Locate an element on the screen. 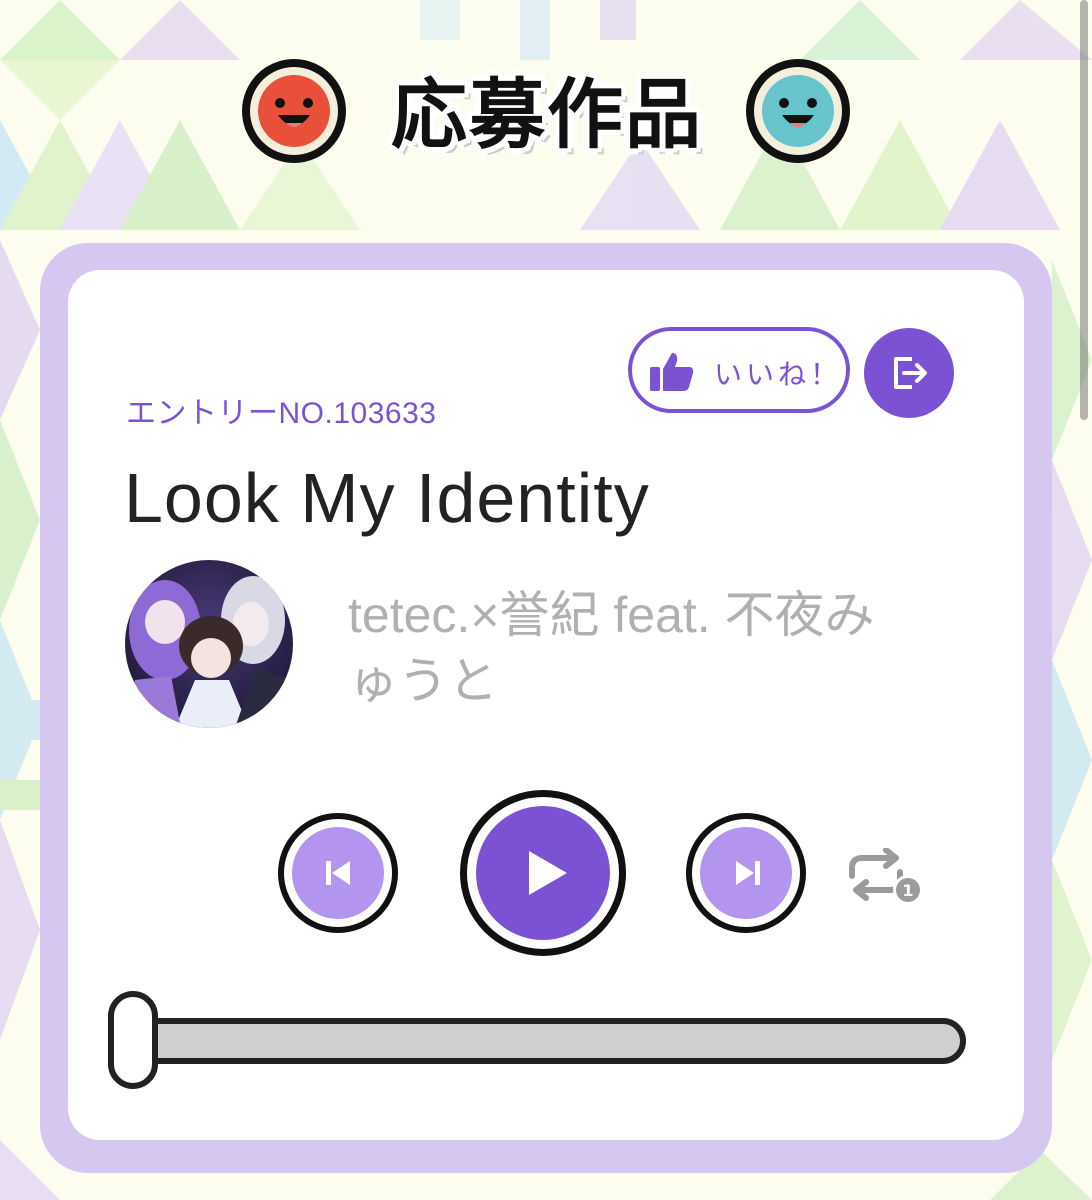 The width and height of the screenshot is (1092, 1200). seek-bar is located at coordinates (548, 1041).